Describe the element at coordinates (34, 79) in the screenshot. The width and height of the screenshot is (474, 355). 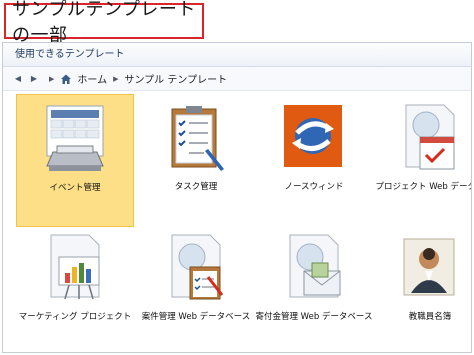
I see `forward-arrow-icon: ▶` at that location.